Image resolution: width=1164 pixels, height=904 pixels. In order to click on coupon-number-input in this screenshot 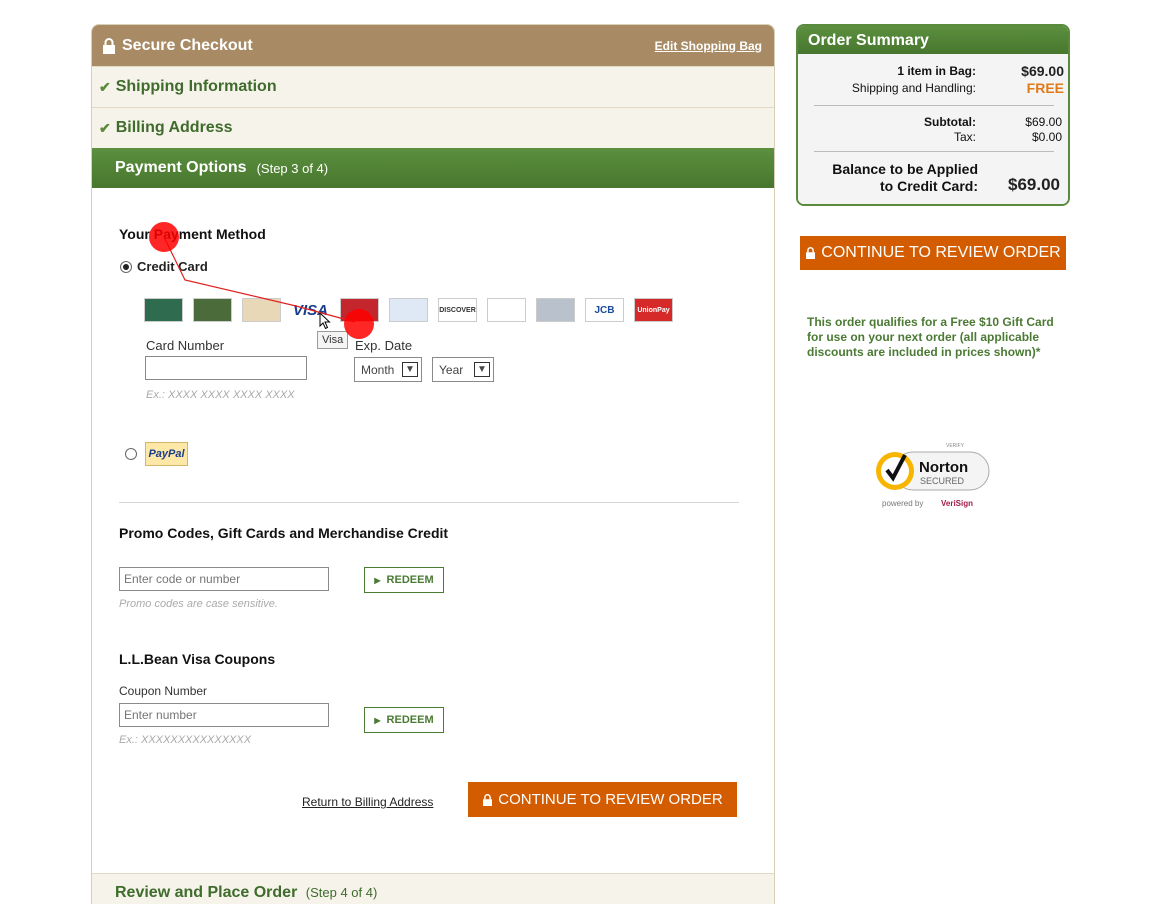, I will do `click(224, 715)`.